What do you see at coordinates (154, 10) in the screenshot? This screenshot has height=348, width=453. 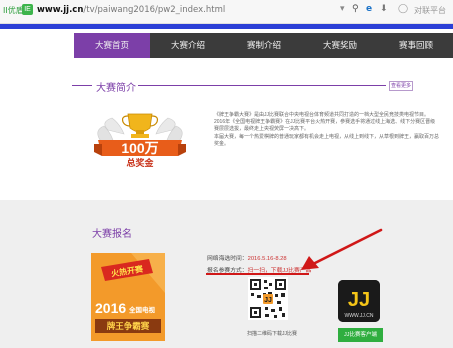 I see `url-path: /tv/paiwang2016/pw2_index.html` at bounding box center [154, 10].